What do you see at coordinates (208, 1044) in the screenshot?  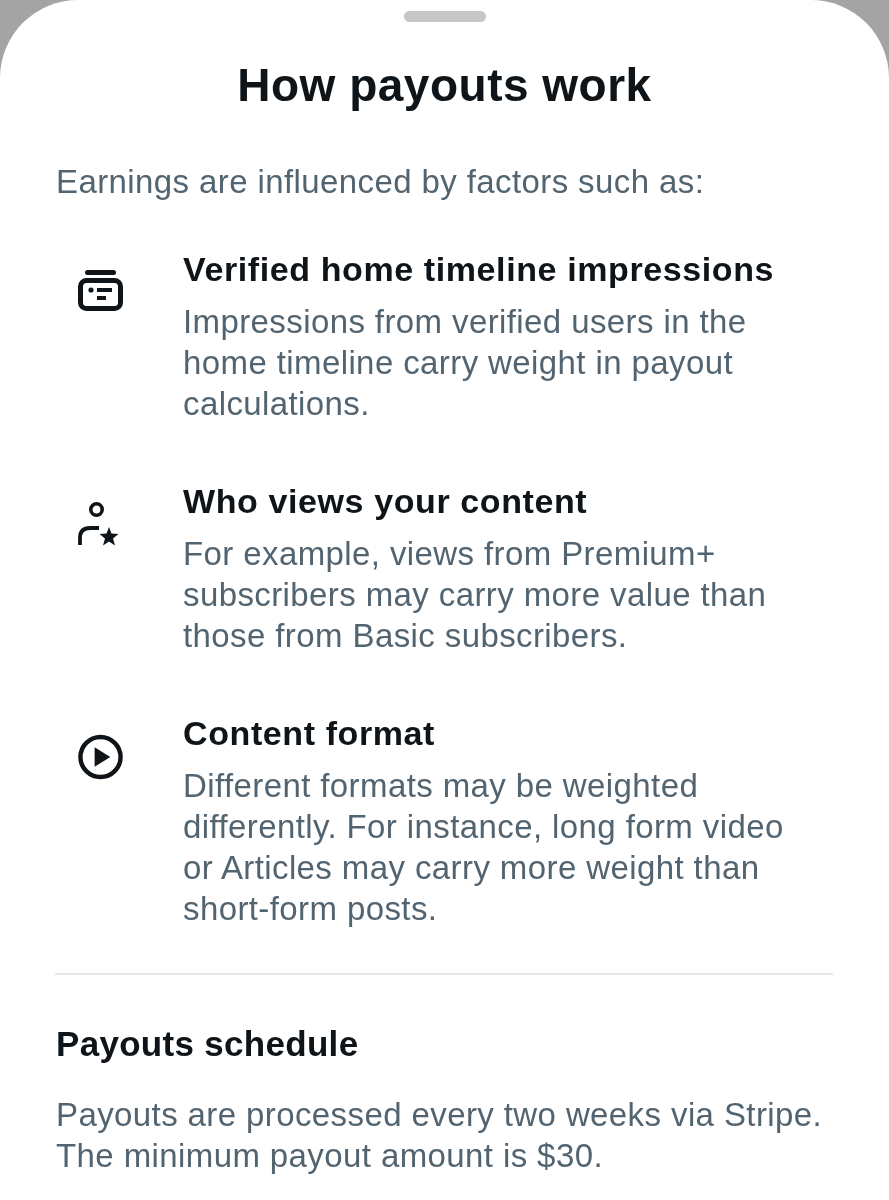 I see `section-heading: Payouts schedule` at bounding box center [208, 1044].